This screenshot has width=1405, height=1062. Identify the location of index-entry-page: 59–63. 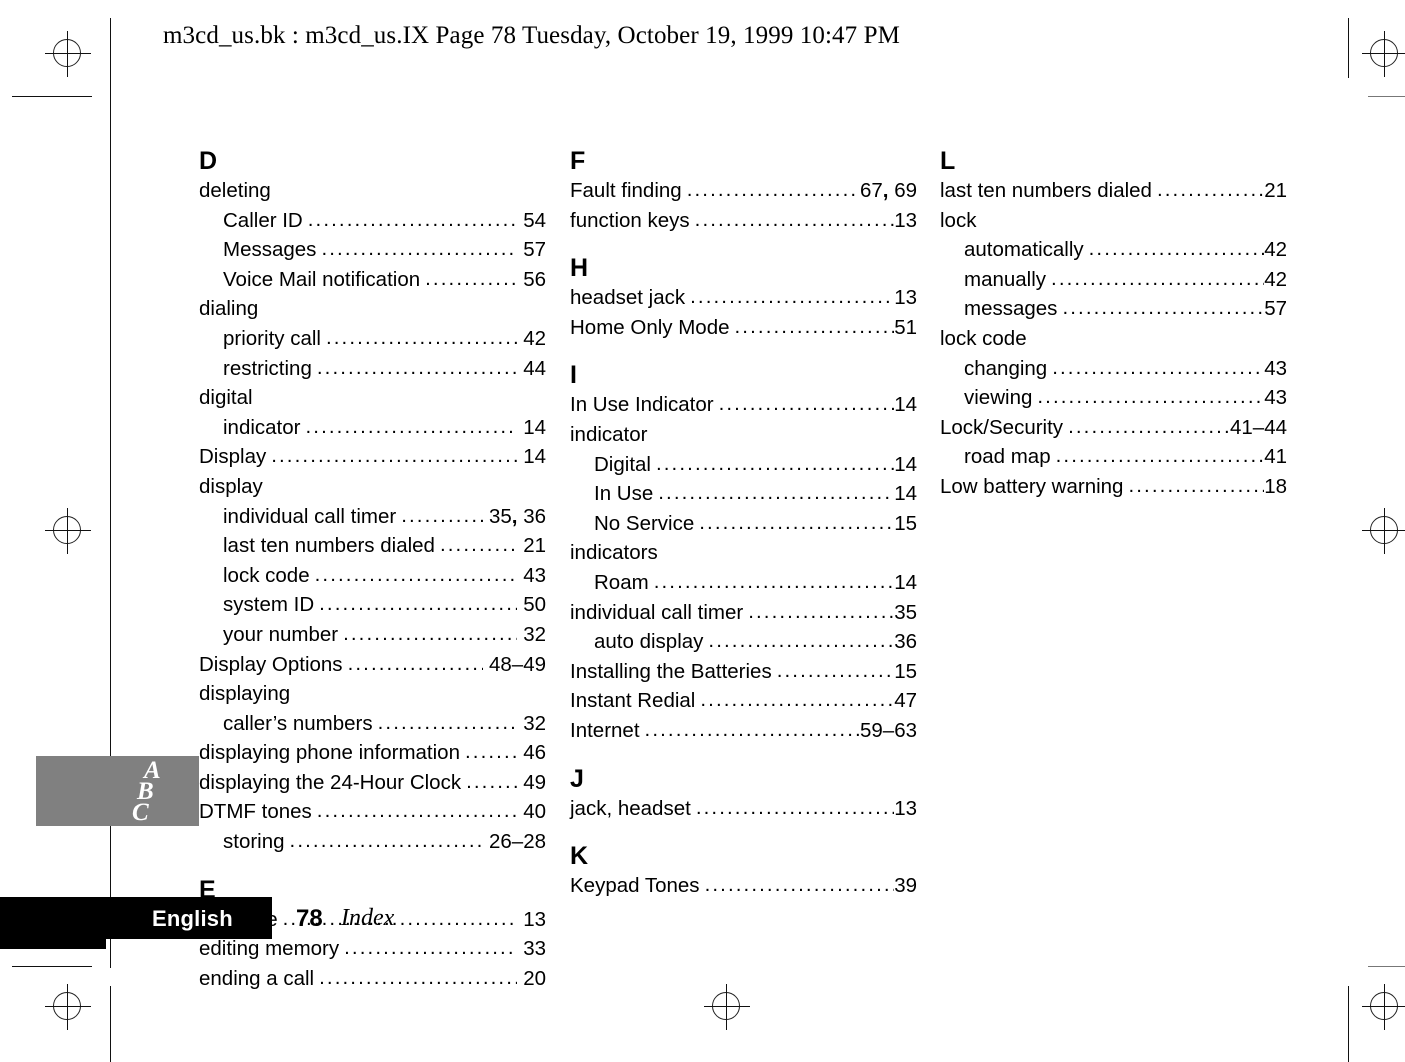
(888, 730).